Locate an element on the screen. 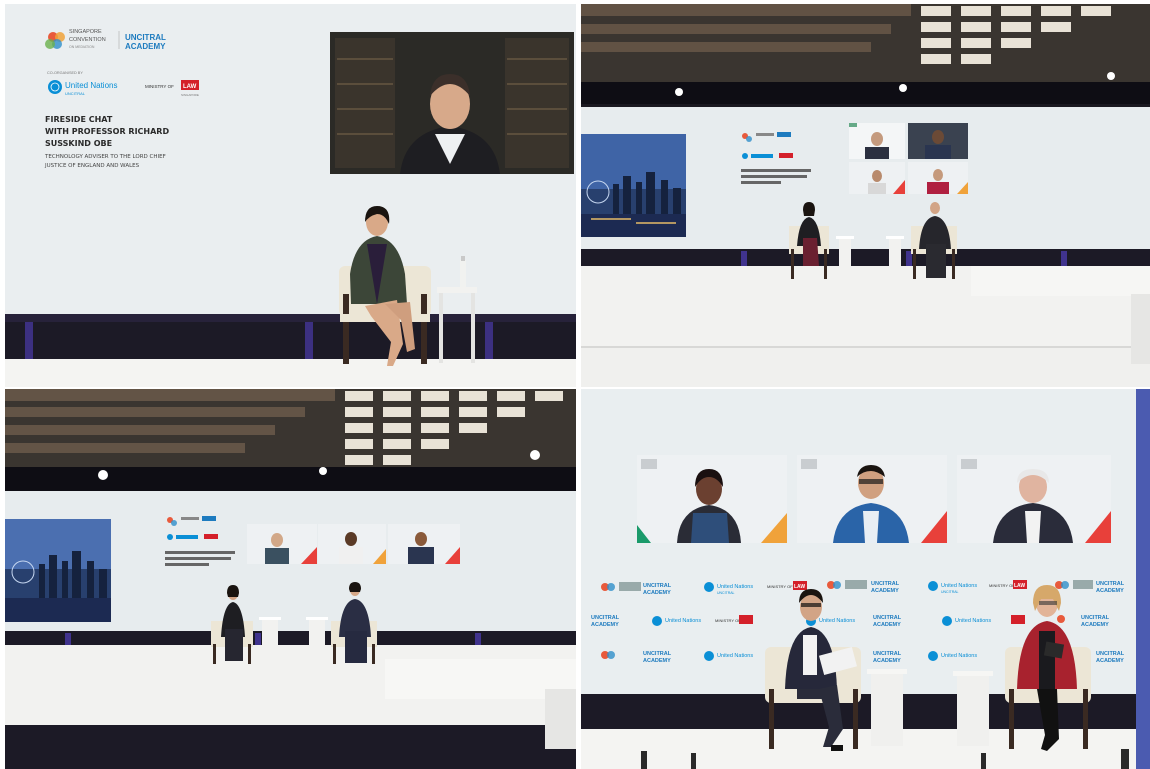 The width and height of the screenshot is (1150, 769). academy-bottom-text-1: ACADEMY is located at coordinates (657, 593).